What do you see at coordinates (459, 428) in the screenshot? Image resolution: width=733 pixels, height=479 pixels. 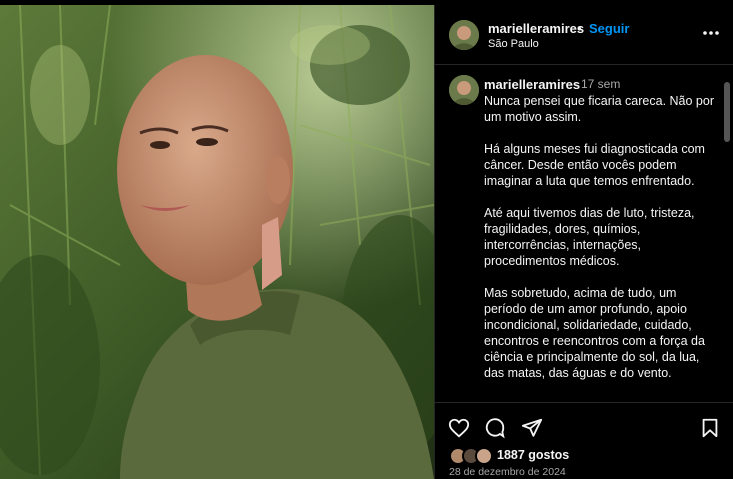 I see `heart-icon` at bounding box center [459, 428].